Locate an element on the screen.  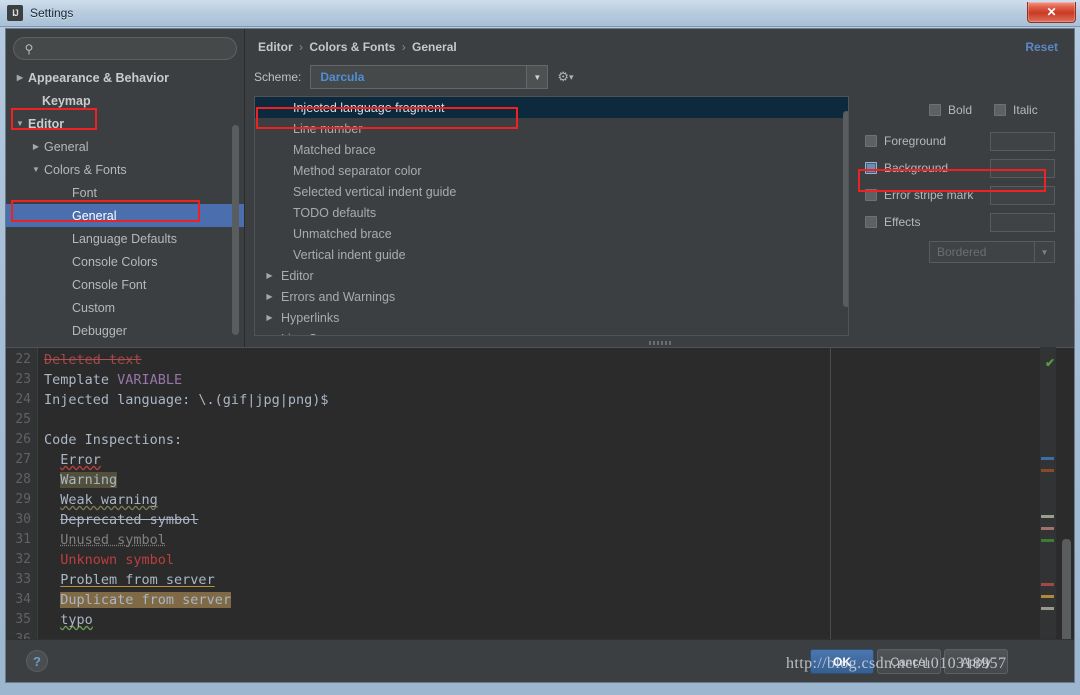
gear-icon: ⚙ ▾ is located at coordinates (565, 77).